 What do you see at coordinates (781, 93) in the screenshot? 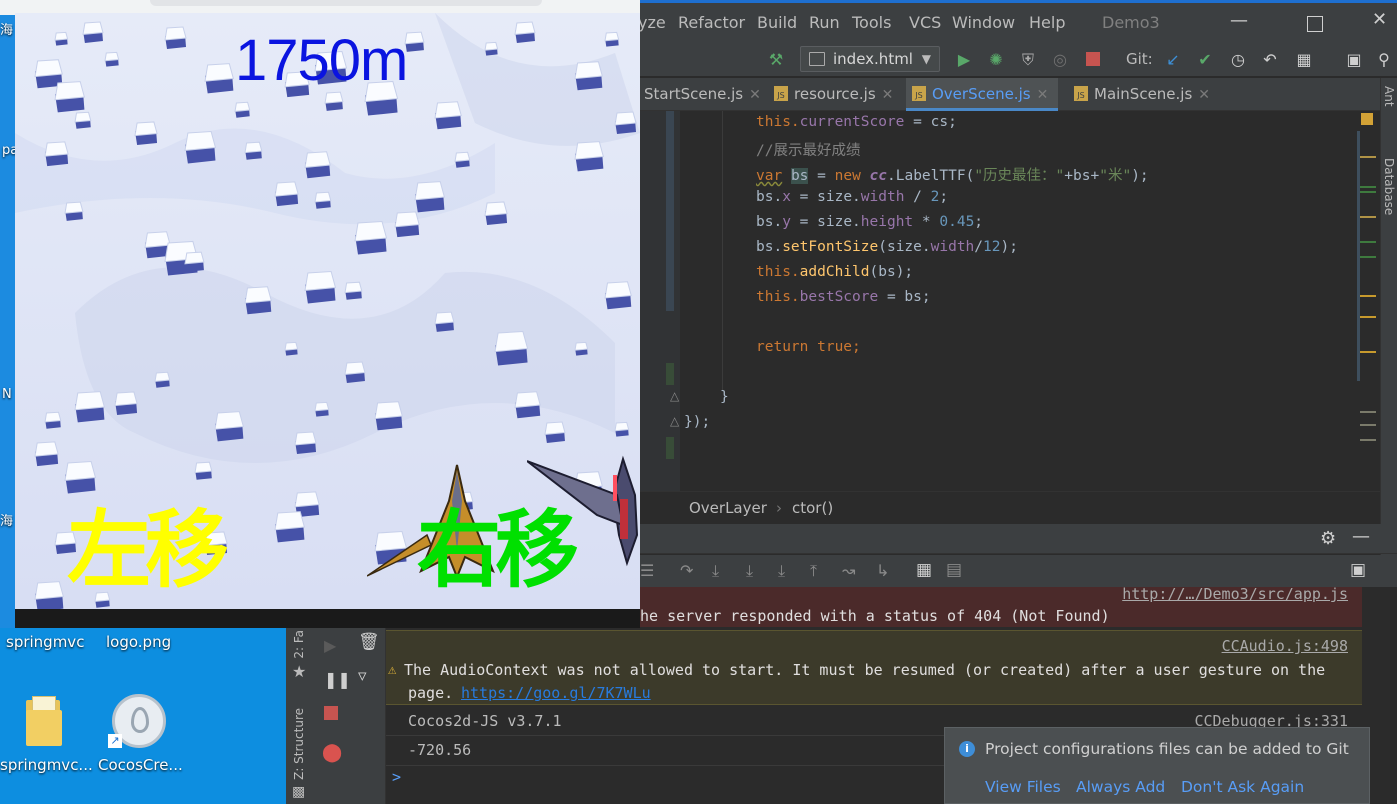
I see `js-file-icon: JS` at bounding box center [781, 93].